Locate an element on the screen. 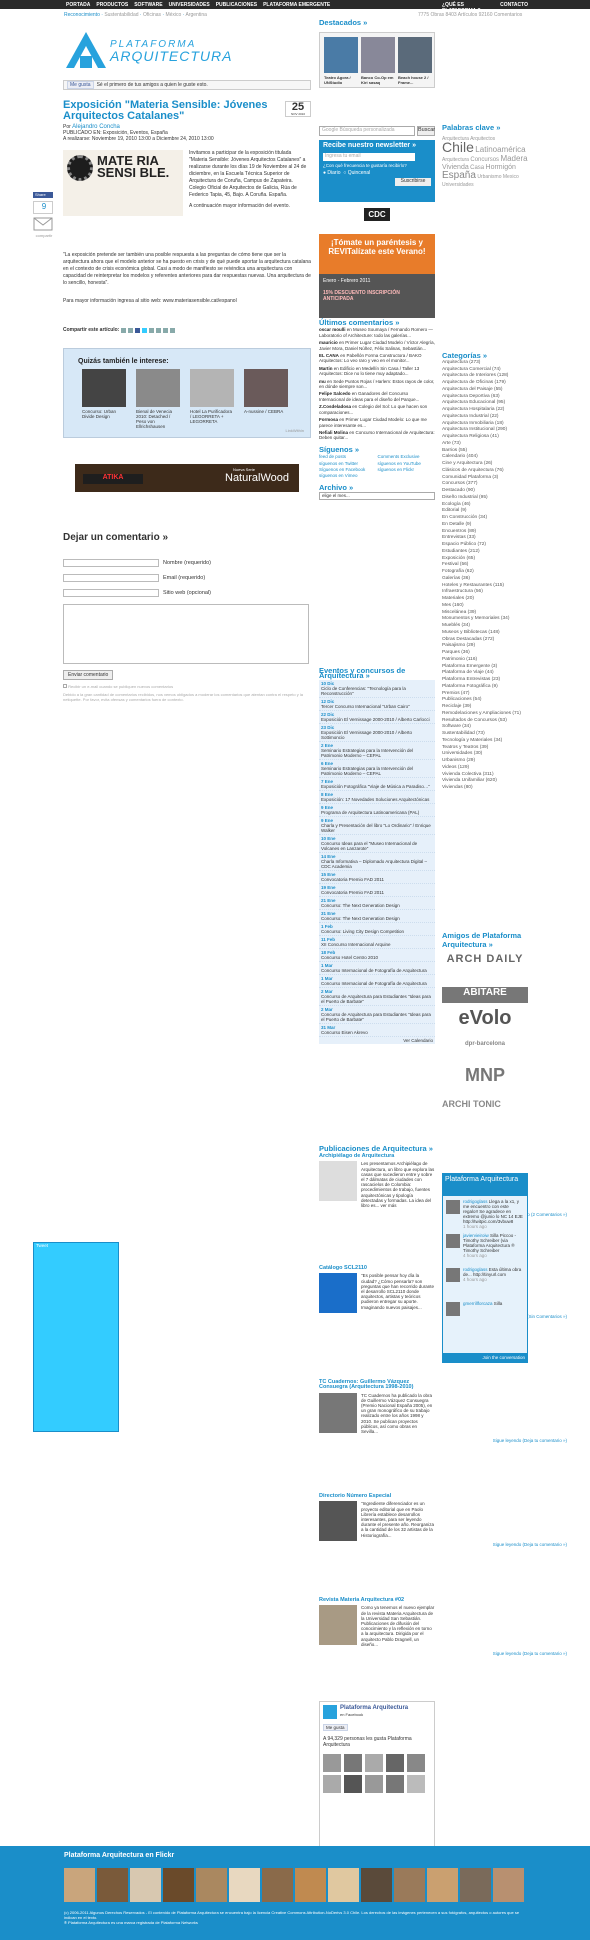 The width and height of the screenshot is (590, 1940). category-item: Viviendas (80) is located at coordinates (485, 788).